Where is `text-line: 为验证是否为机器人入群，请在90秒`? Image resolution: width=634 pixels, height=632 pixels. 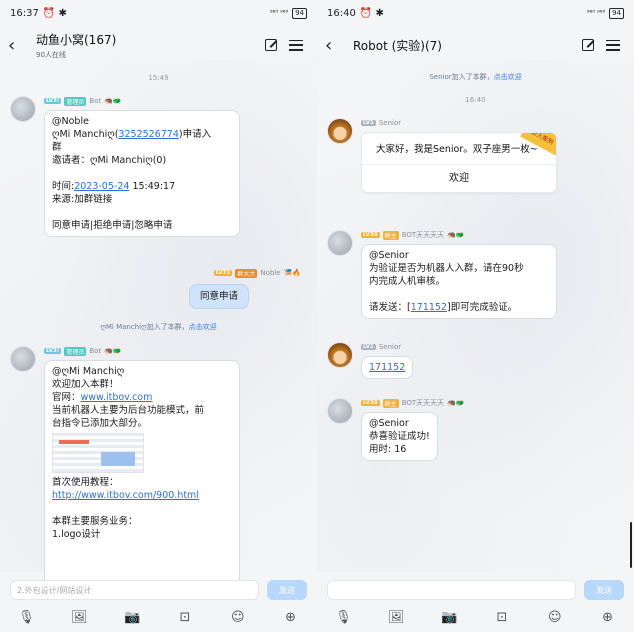 text-line: 为验证是否为机器人入群，请在90秒 is located at coordinates (446, 268).